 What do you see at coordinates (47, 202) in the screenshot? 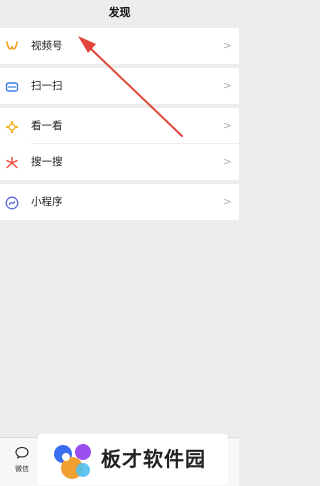
I see `menu-item-label: 小程序` at bounding box center [47, 202].